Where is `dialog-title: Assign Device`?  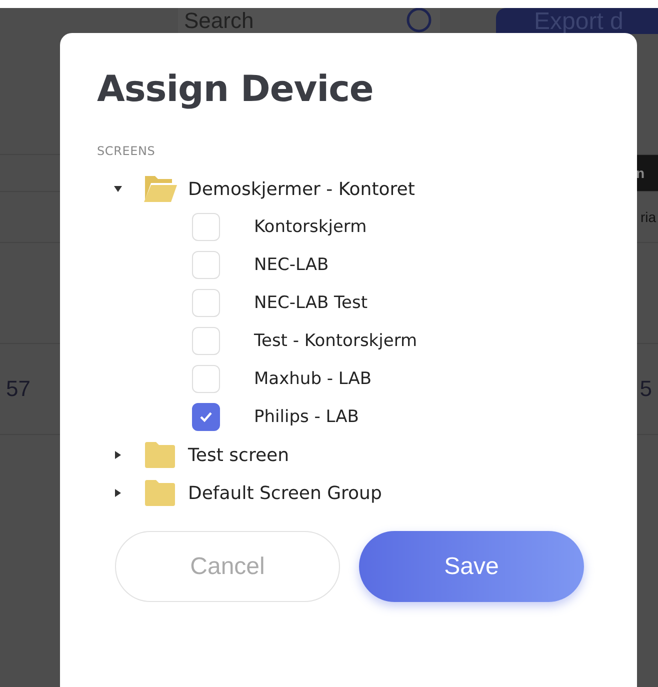 dialog-title: Assign Device is located at coordinates (235, 89).